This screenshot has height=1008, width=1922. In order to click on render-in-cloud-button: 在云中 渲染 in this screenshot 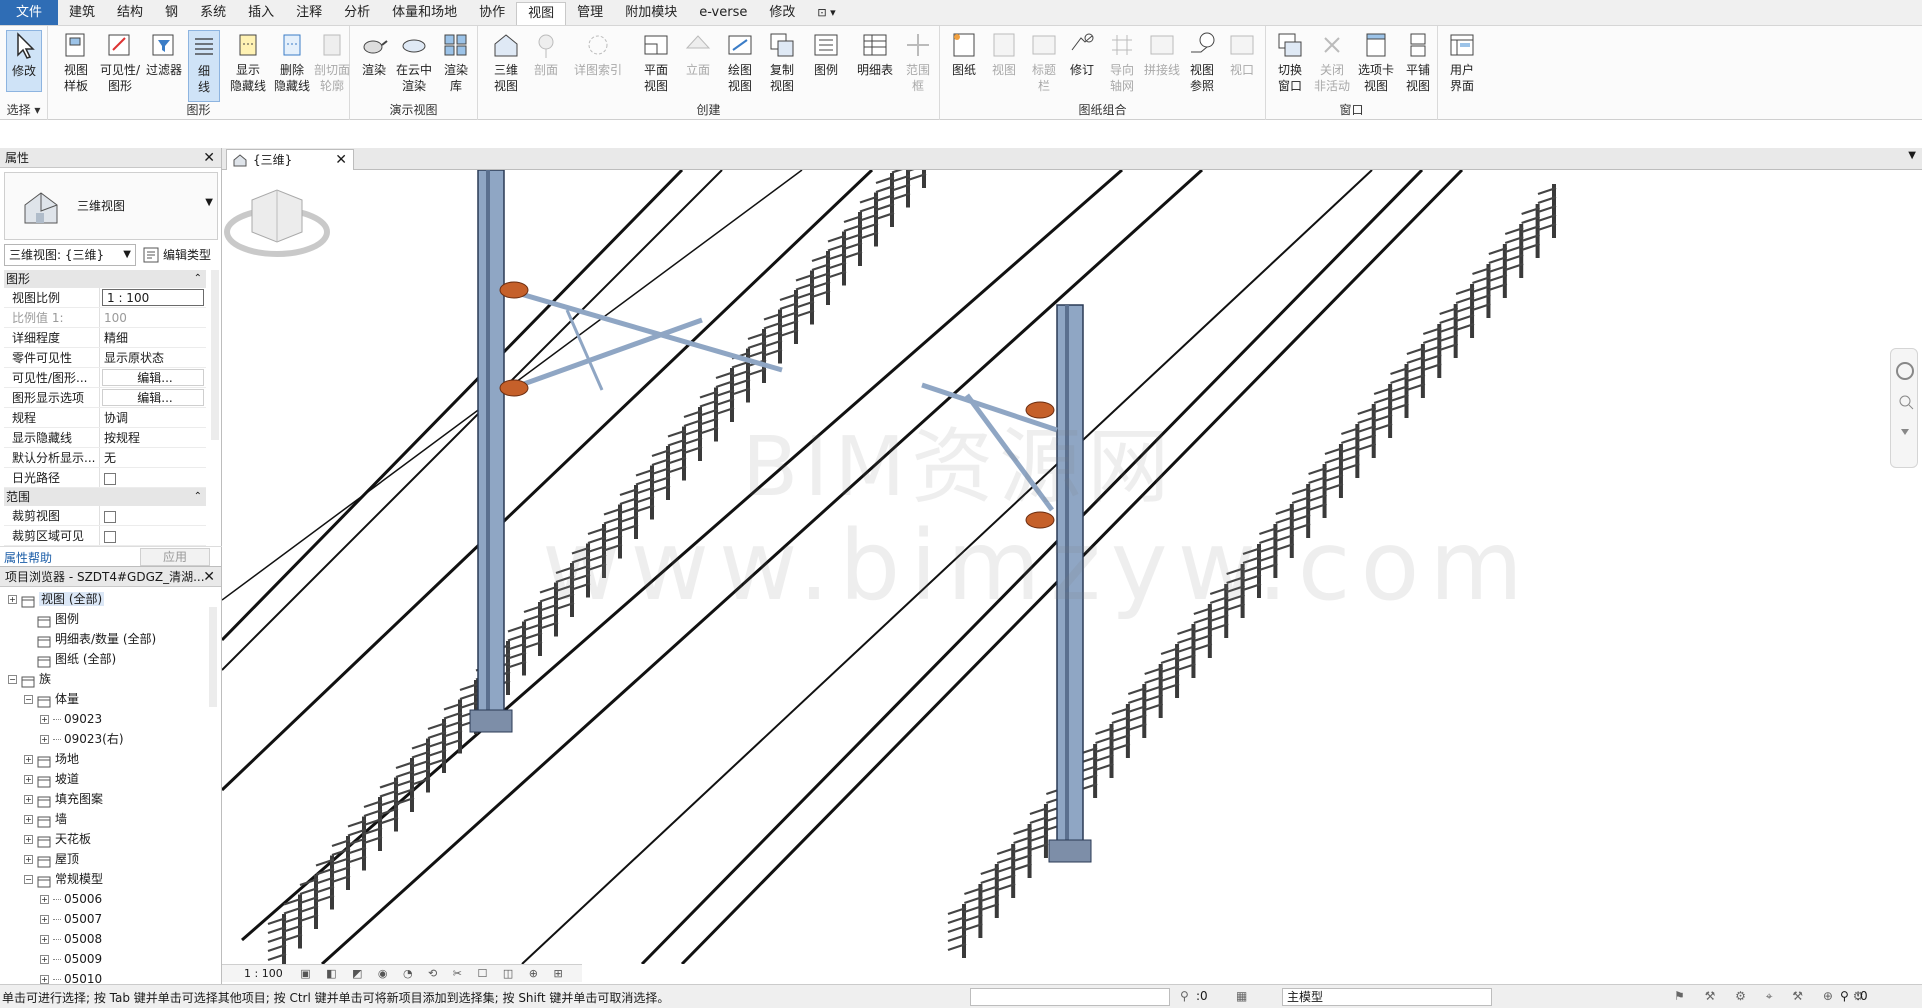, I will do `click(414, 62)`.